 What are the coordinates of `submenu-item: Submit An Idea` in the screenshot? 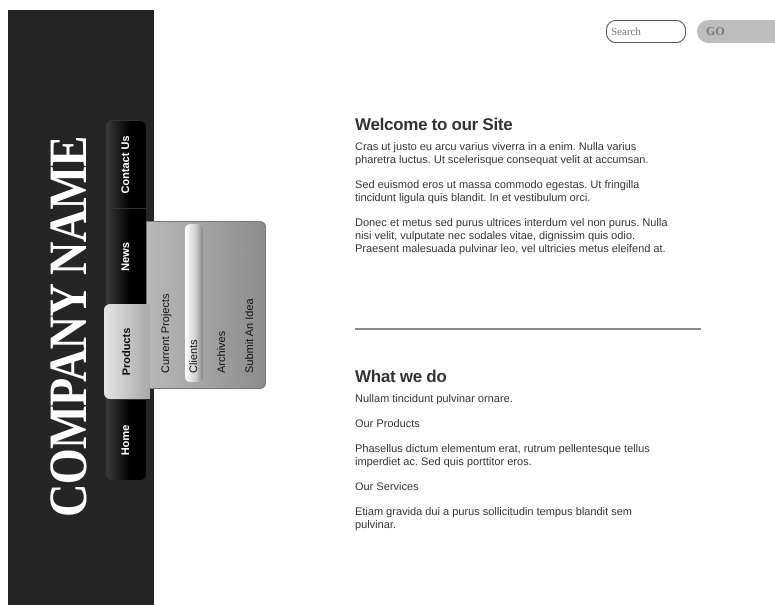 It's located at (250, 303).